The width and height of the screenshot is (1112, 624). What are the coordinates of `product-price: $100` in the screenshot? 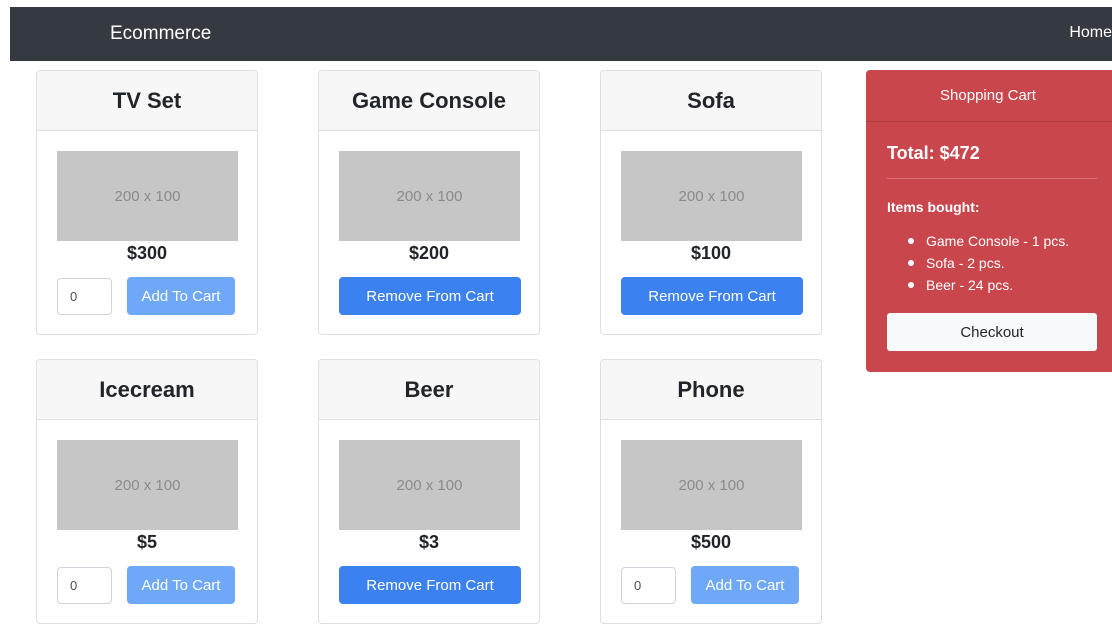 It's located at (711, 253).